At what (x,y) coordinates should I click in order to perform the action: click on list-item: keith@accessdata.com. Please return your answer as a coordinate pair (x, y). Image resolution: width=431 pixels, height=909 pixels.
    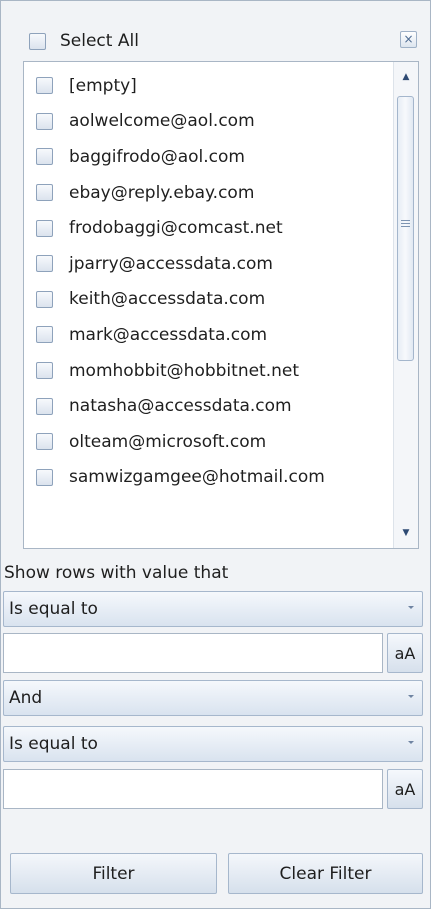
    Looking at the image, I should click on (209, 300).